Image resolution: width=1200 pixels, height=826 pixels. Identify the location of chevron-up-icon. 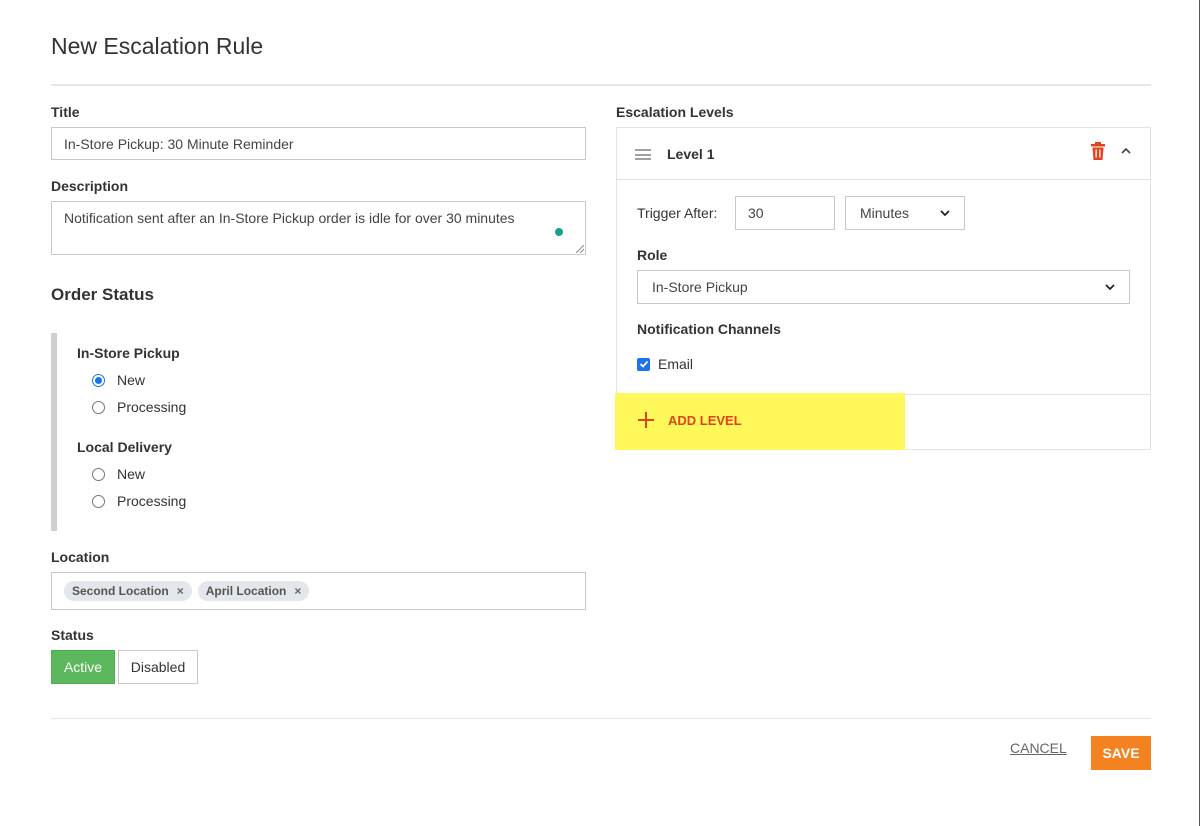
(1126, 151).